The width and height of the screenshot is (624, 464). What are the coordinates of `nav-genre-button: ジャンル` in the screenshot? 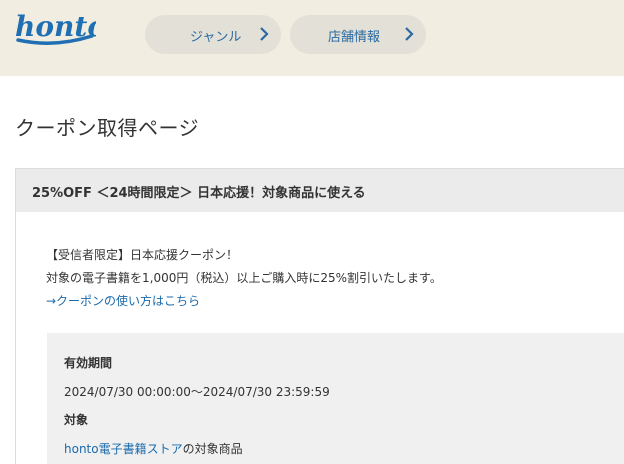 It's located at (213, 34).